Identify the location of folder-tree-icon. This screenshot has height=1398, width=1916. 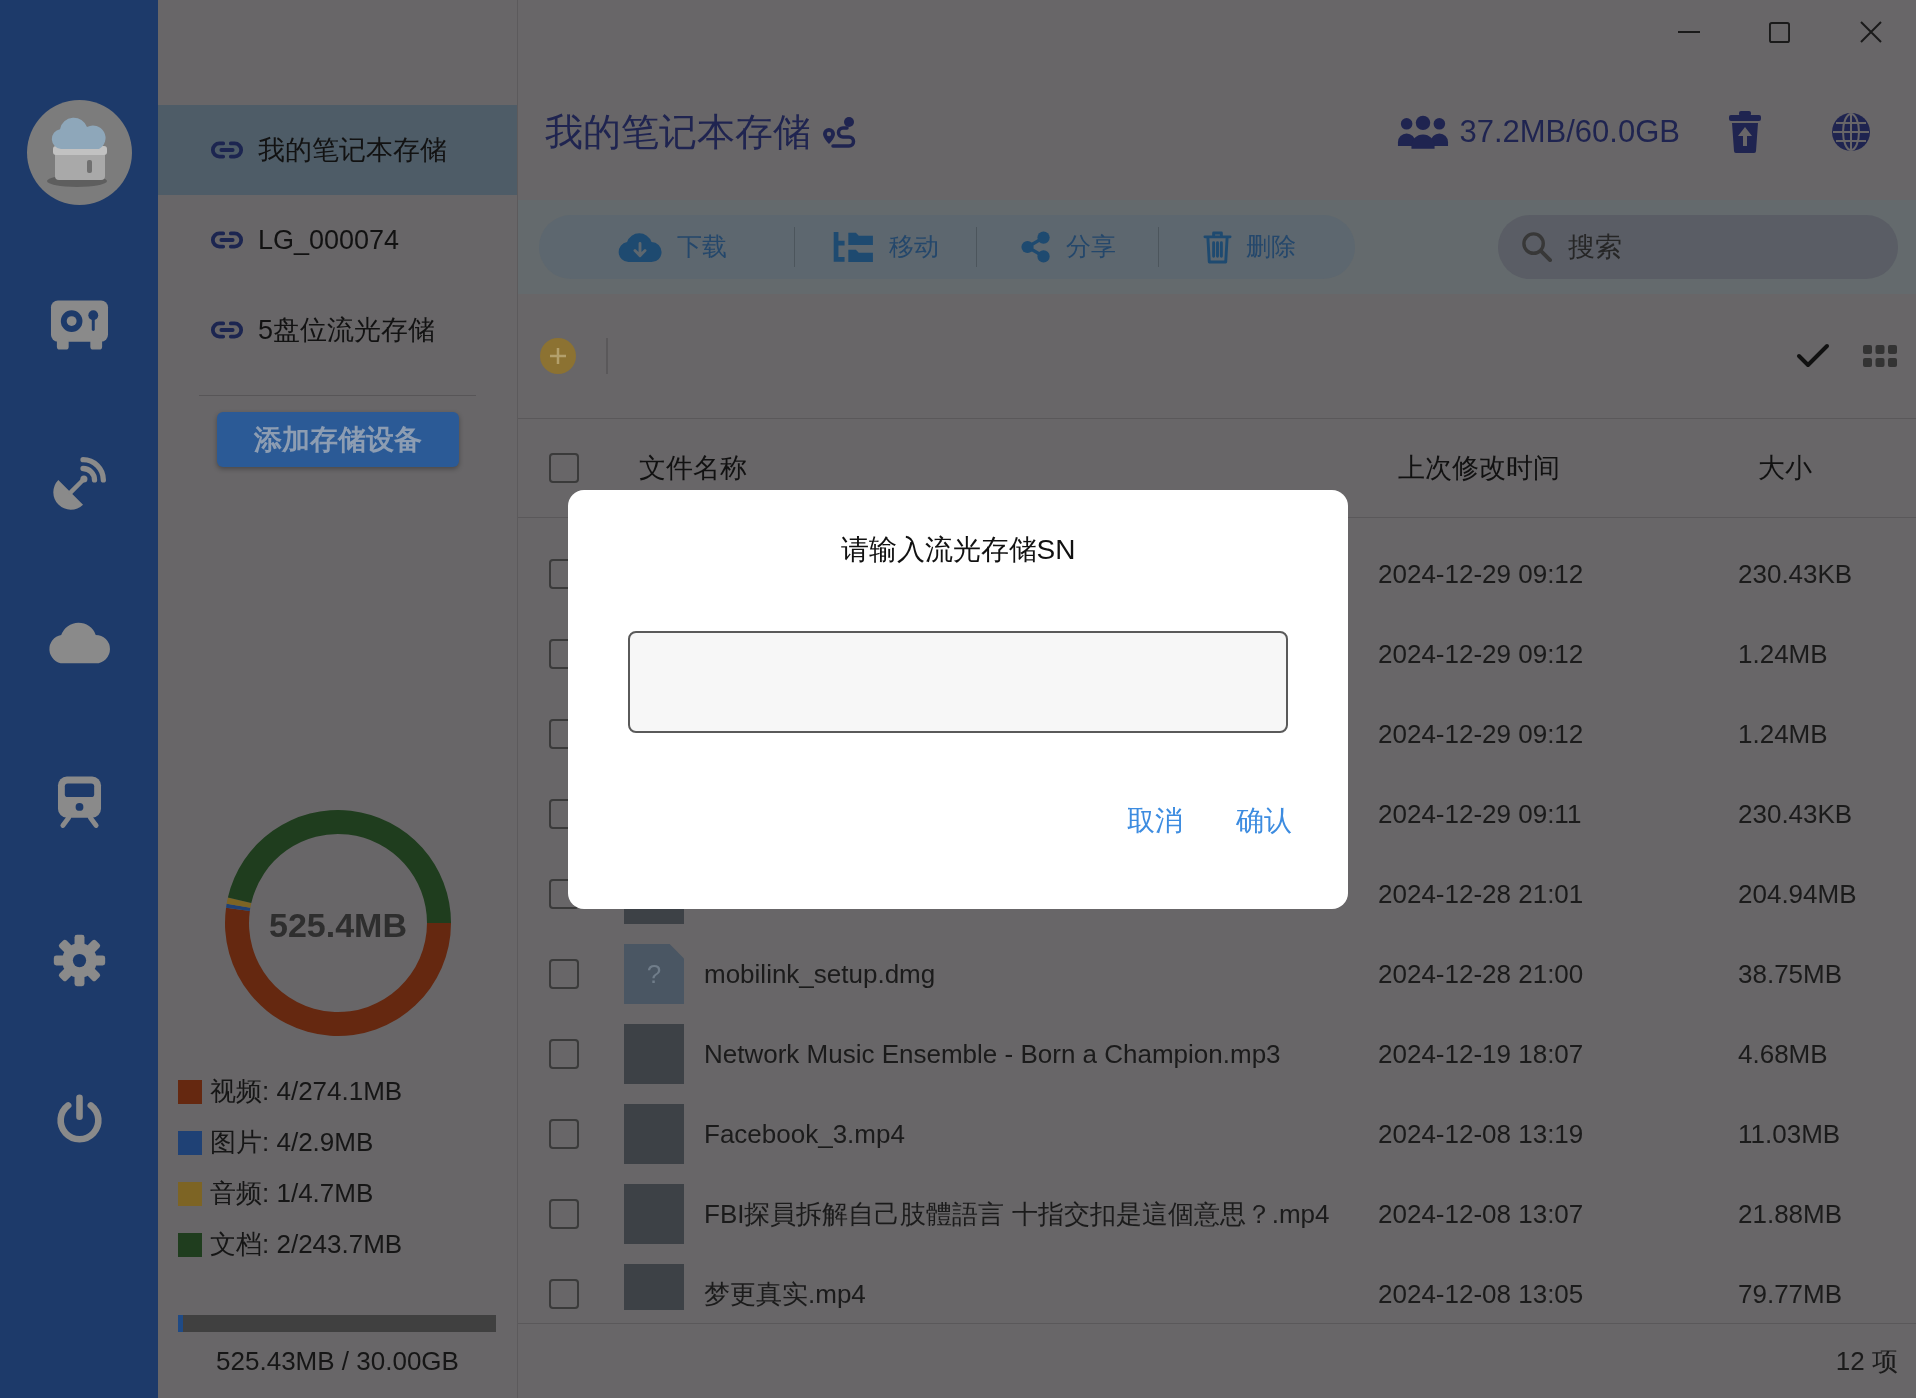
(853, 247).